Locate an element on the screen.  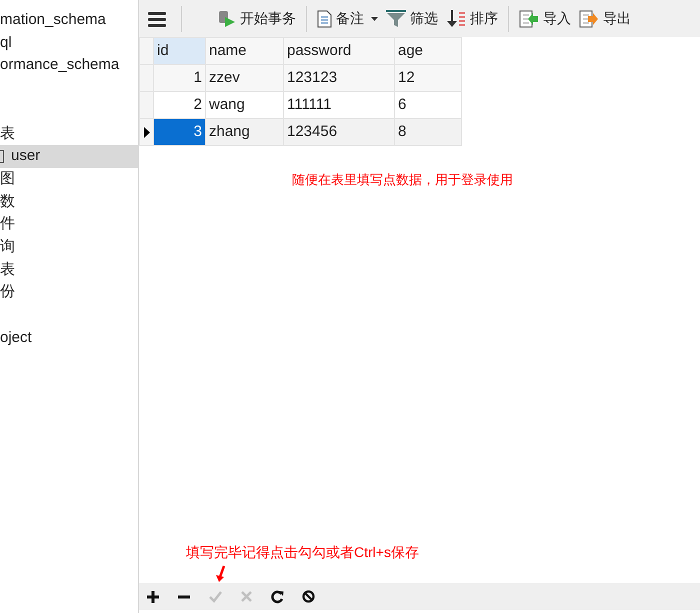
sidebar-item: ql is located at coordinates (6, 43).